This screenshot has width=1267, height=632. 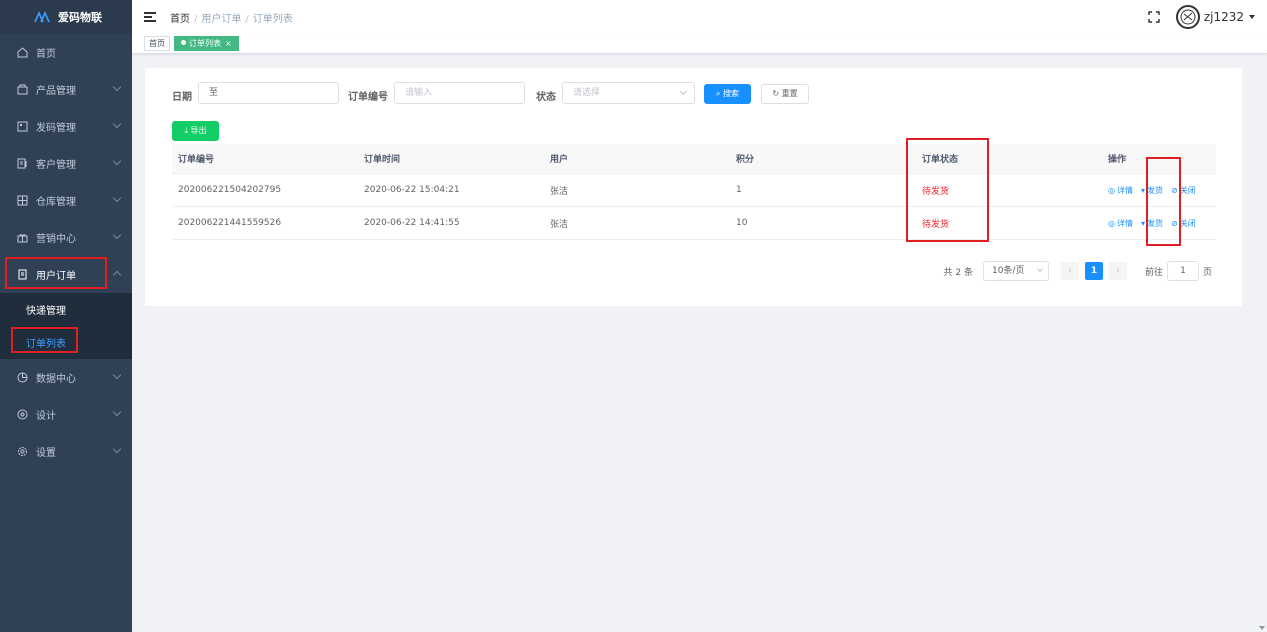 I want to click on fullscreen-icon, so click(x=1154, y=17).